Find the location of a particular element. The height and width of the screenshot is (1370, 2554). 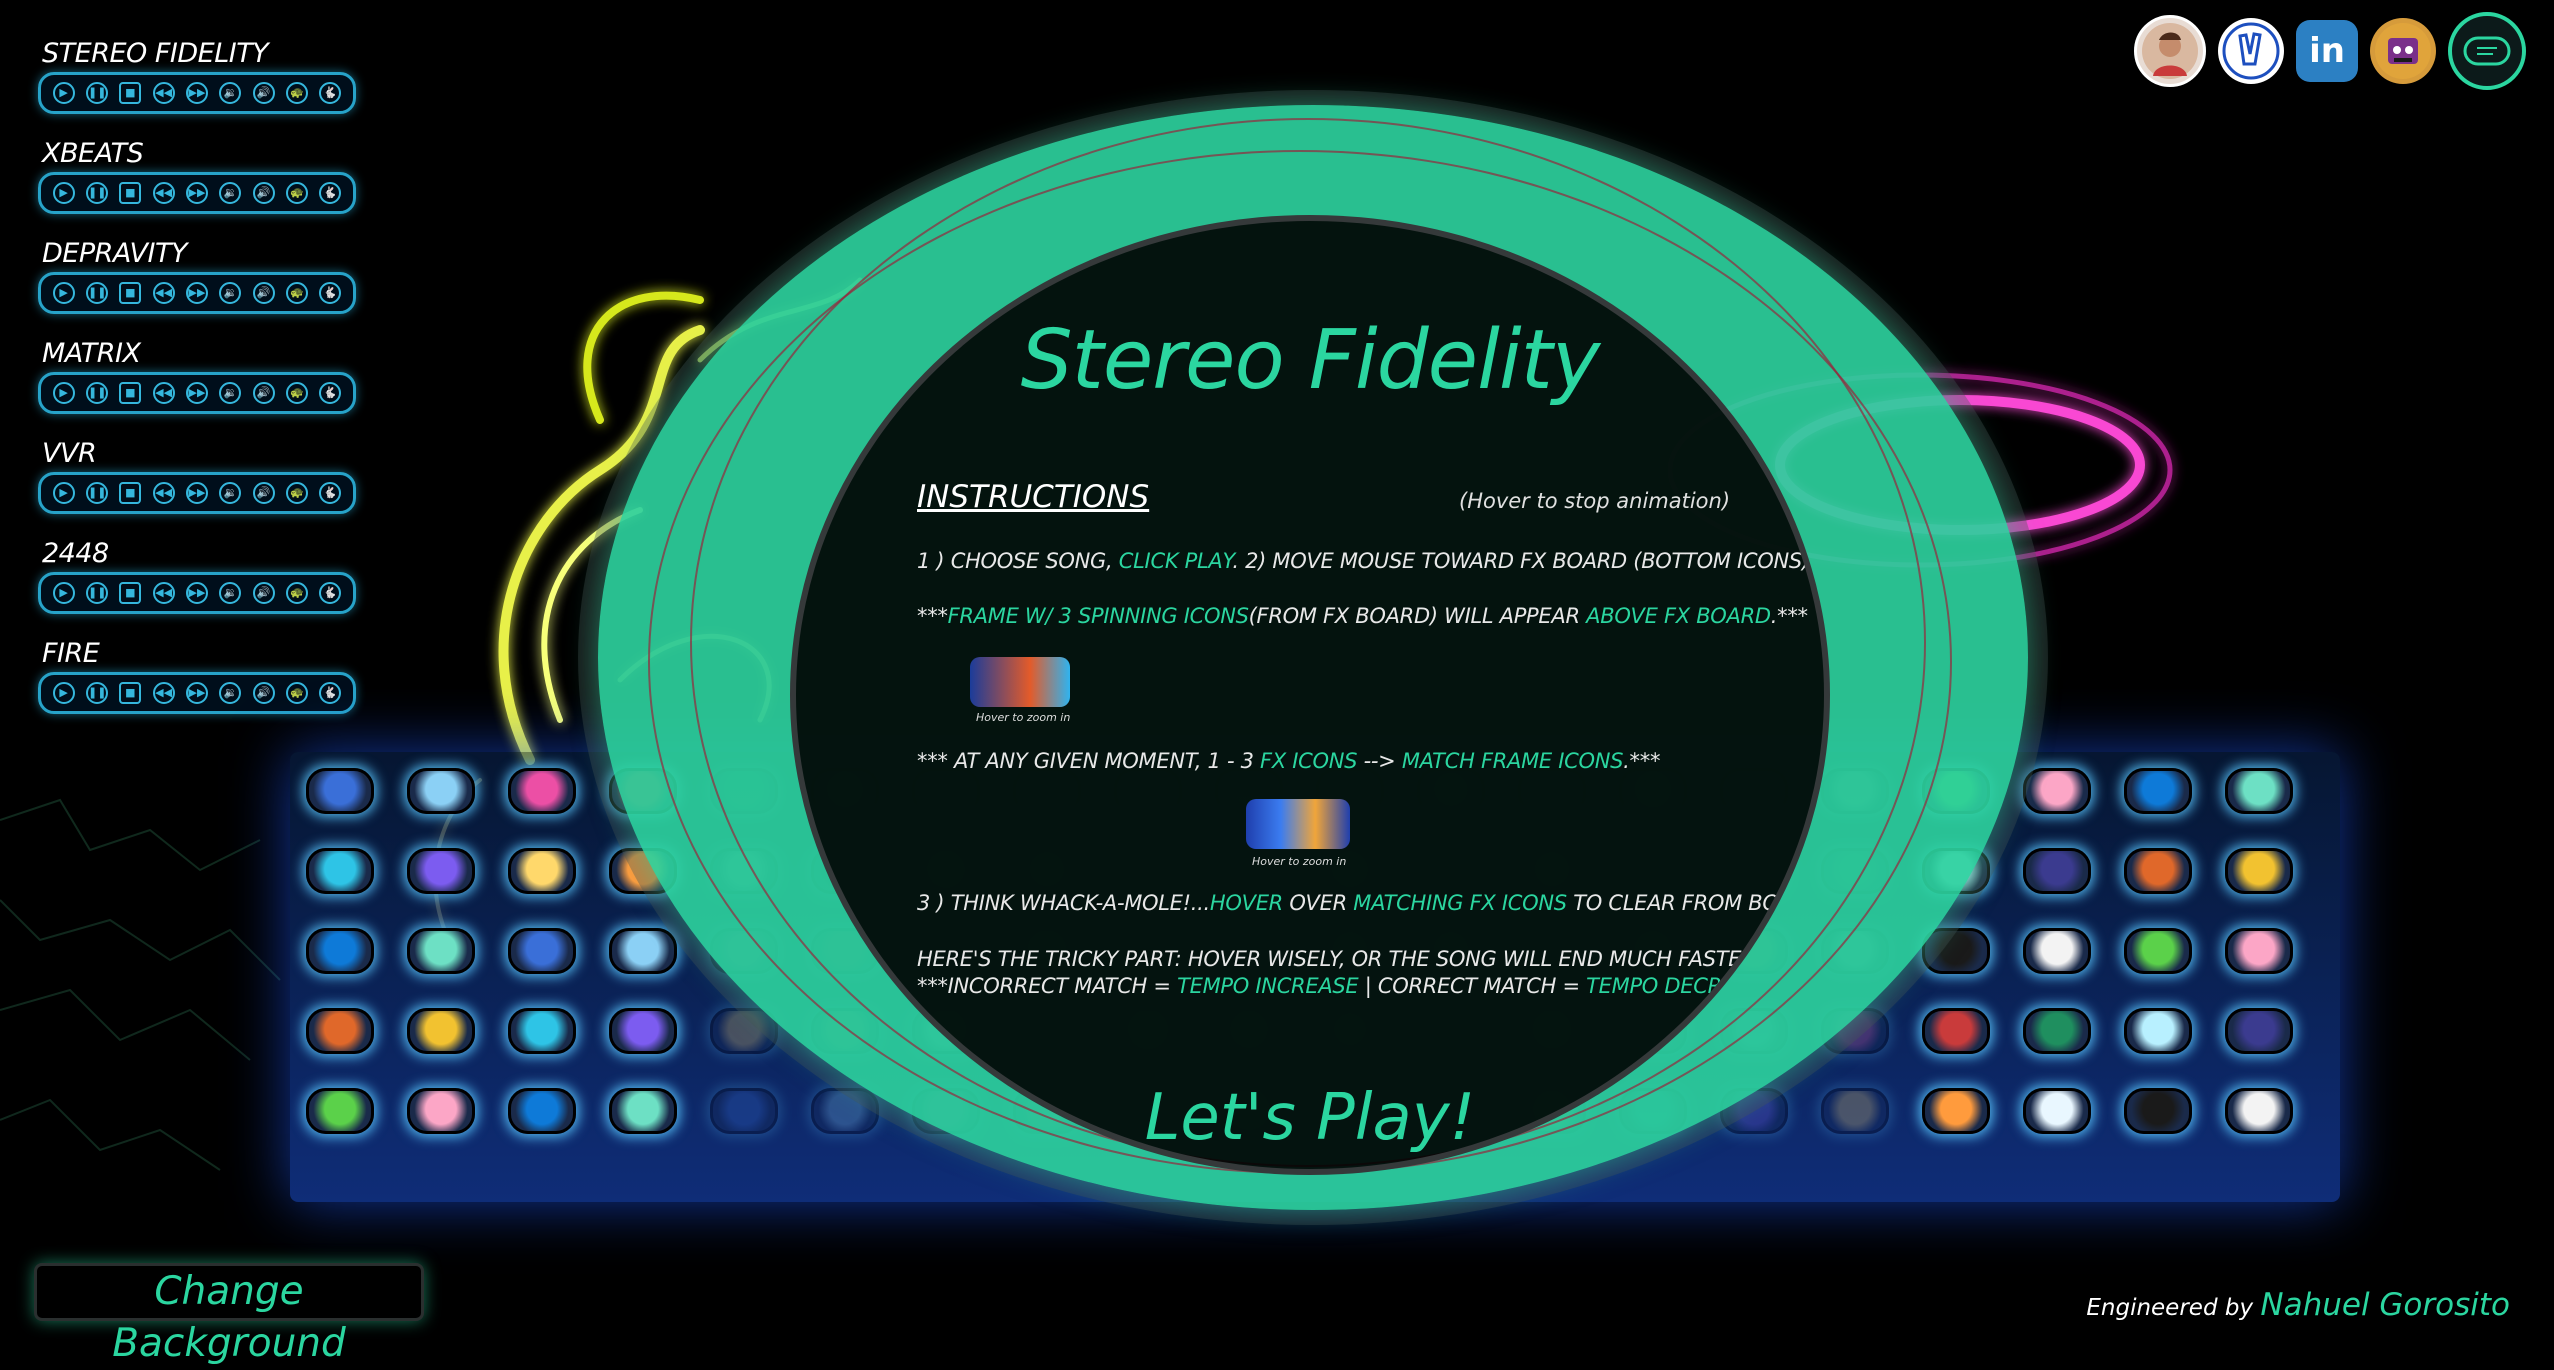

menu-toggle-icon is located at coordinates (2487, 51).